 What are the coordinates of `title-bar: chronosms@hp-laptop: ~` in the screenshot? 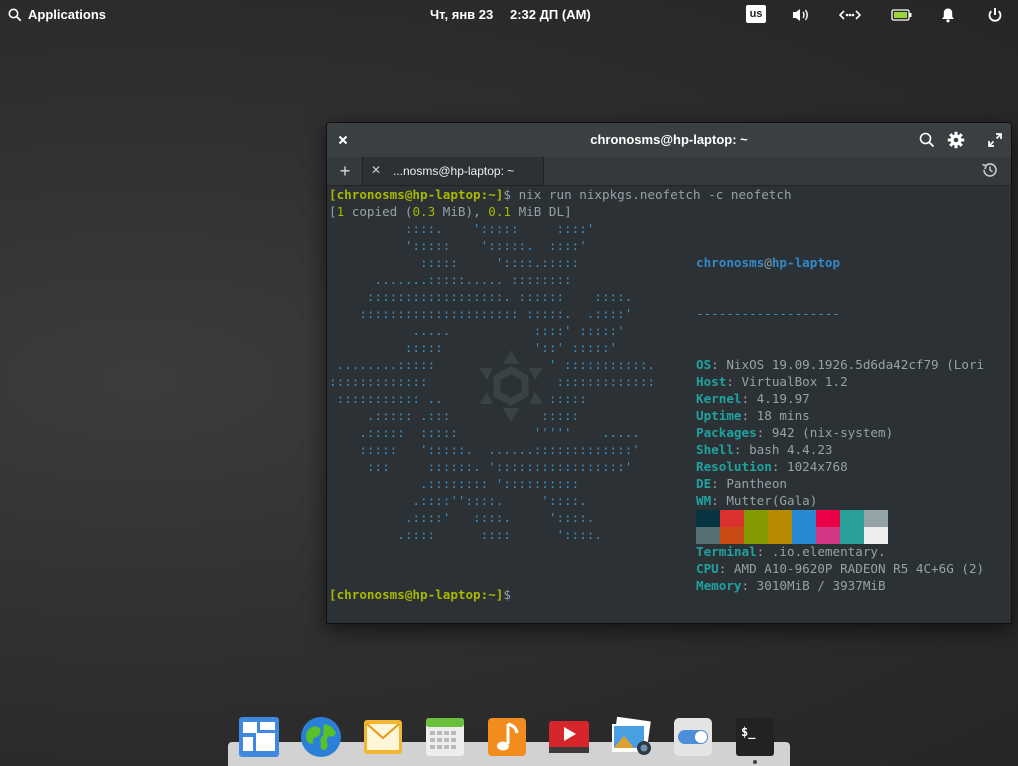 It's located at (669, 140).